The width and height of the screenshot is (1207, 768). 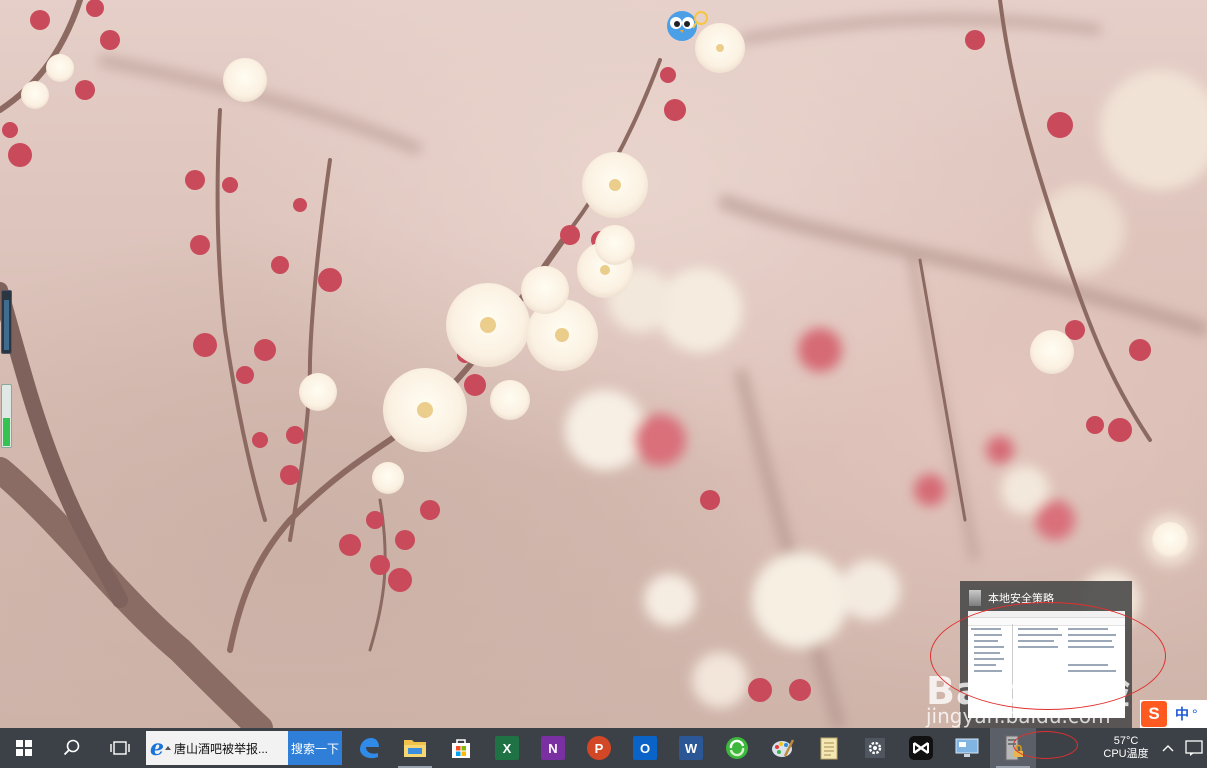 I want to click on ime-mode-label: 中, so click(x=1182, y=714).